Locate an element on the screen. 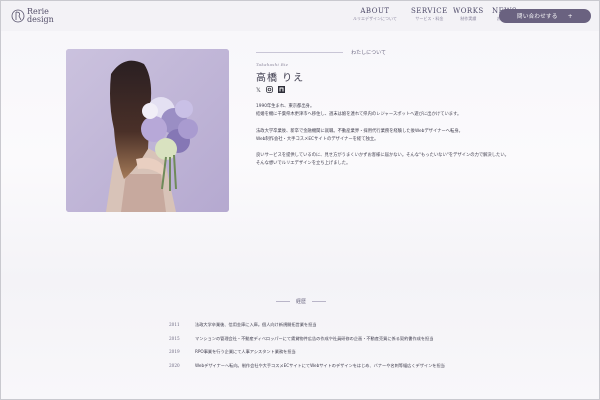  social-links: 𝕏 is located at coordinates (270, 90).